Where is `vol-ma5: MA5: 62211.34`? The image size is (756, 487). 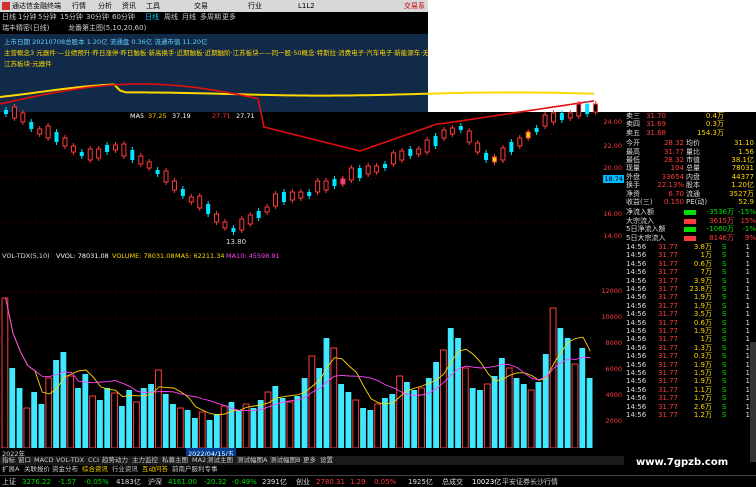
vol-ma5: MA5: 62211.34 is located at coordinates (200, 256).